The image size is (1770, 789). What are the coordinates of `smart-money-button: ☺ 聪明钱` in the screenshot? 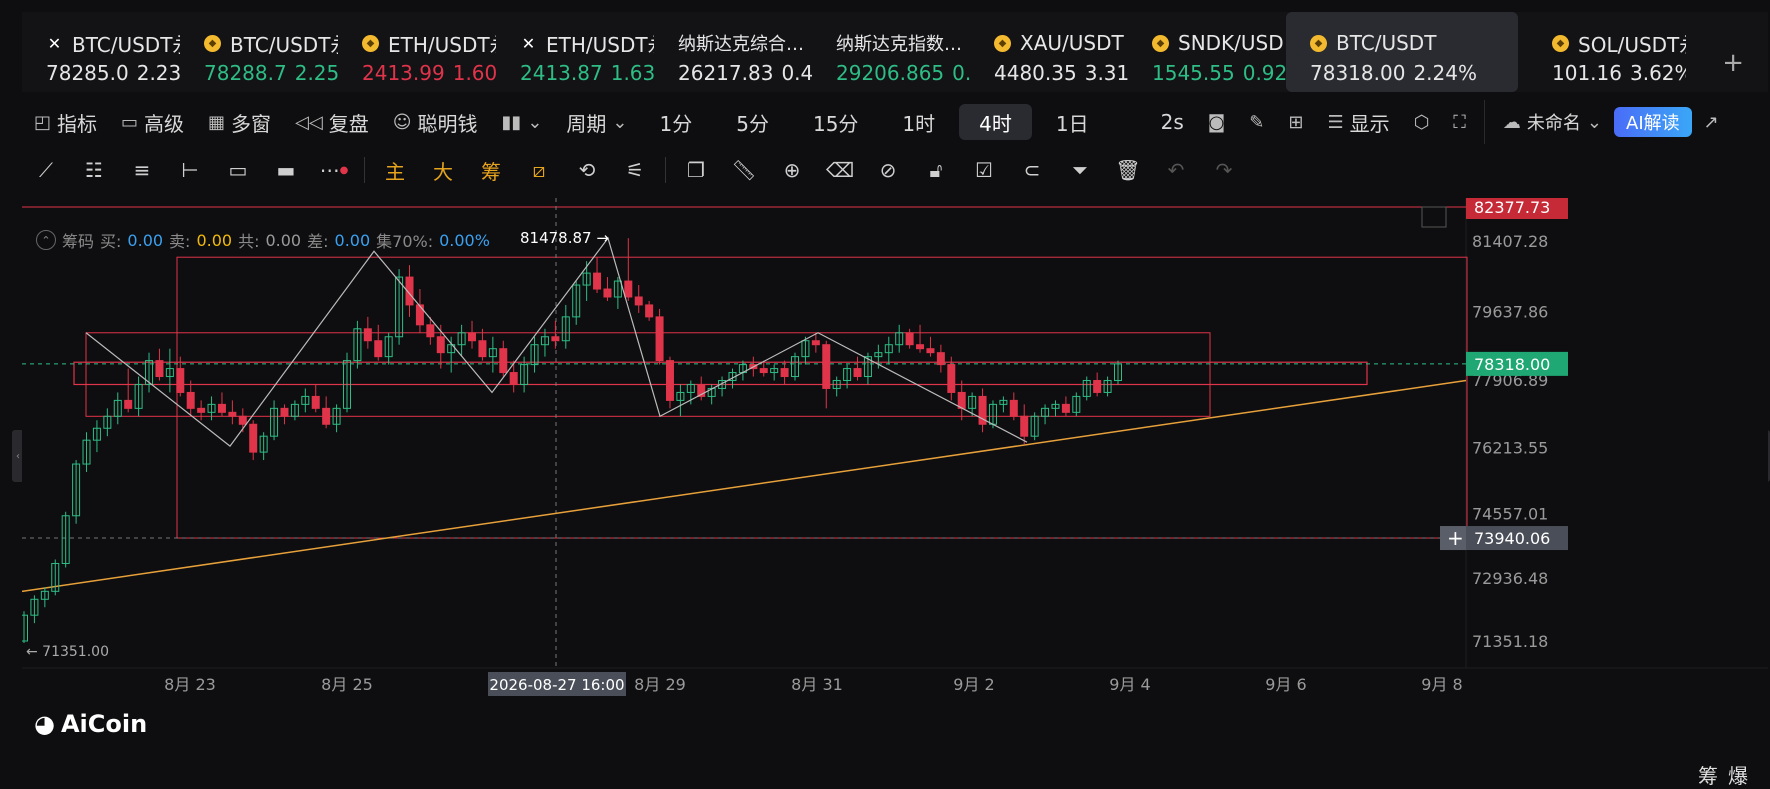 It's located at (435, 122).